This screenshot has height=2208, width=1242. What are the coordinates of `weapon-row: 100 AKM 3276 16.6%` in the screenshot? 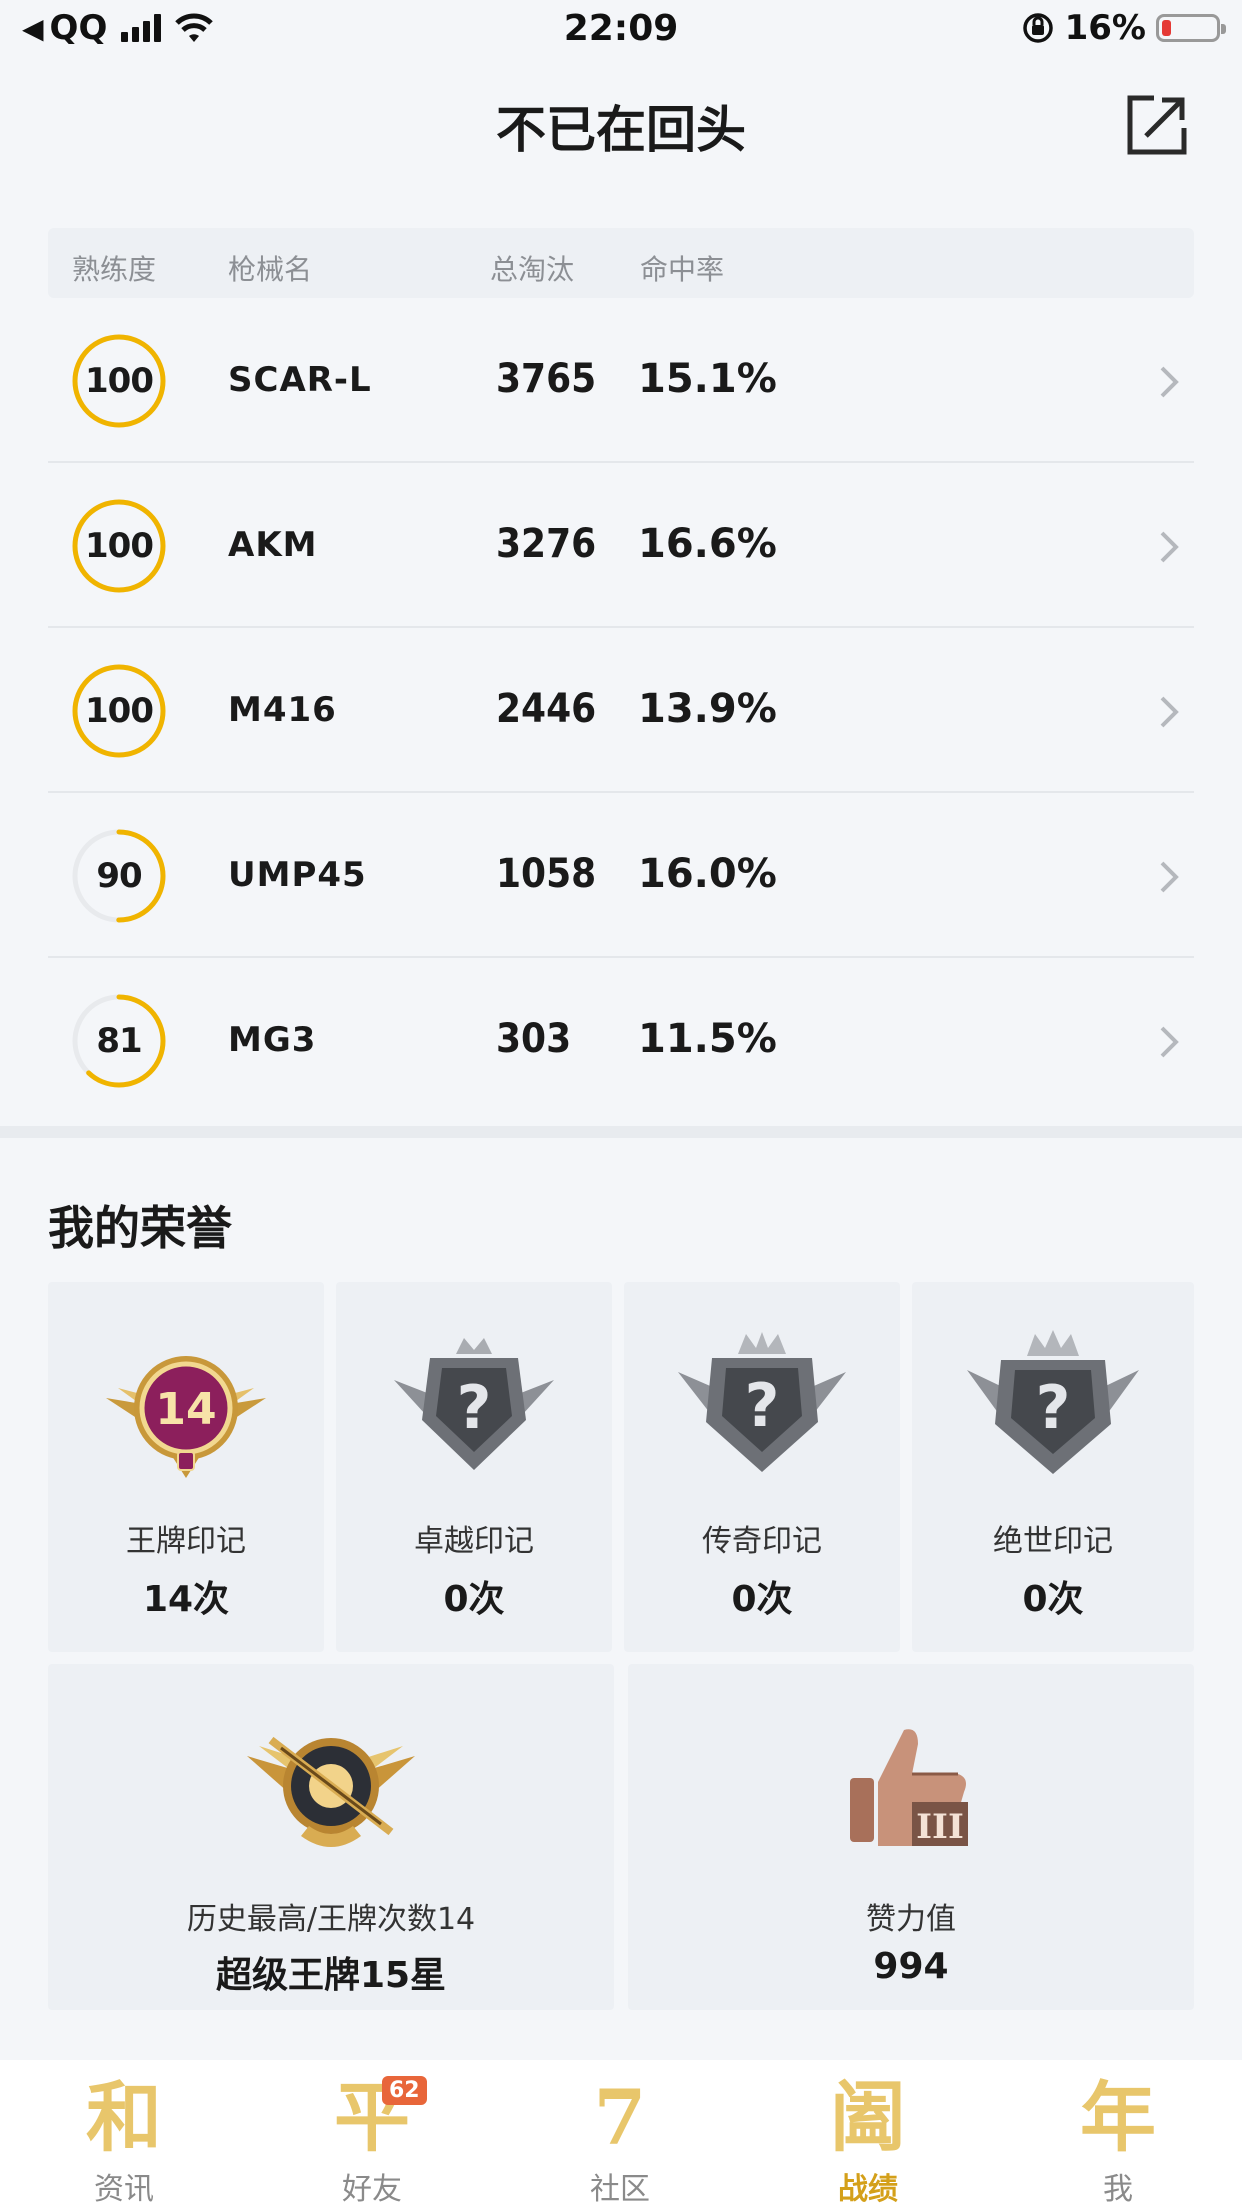 It's located at (621, 545).